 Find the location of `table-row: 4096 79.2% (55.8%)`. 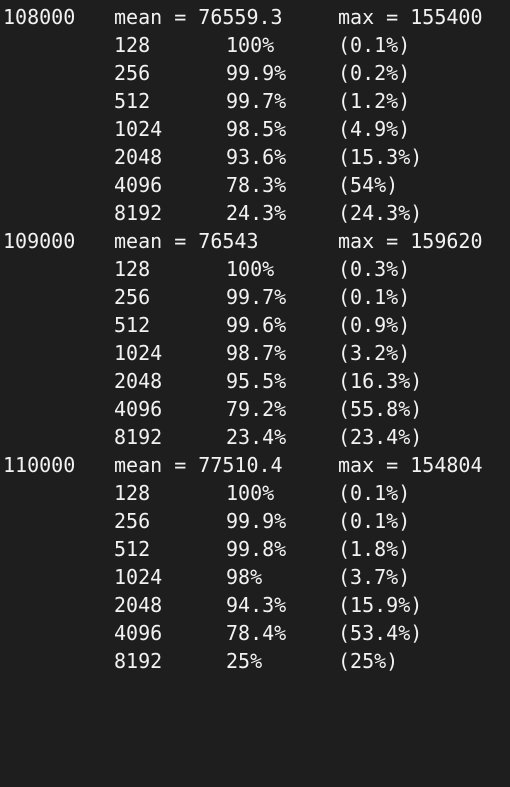

table-row: 4096 79.2% (55.8%) is located at coordinates (255, 409).